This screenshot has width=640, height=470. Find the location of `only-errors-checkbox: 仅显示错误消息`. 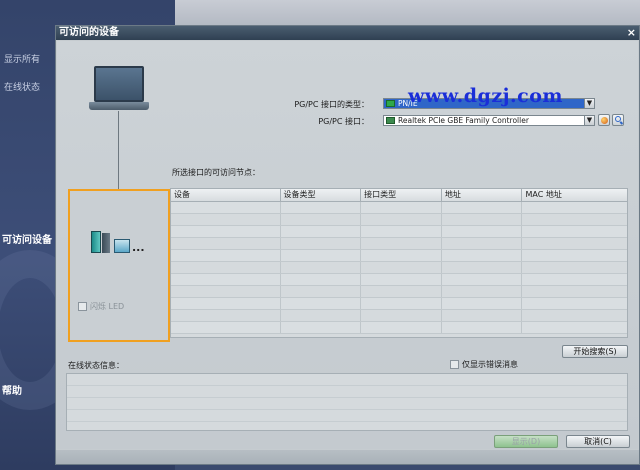

only-errors-checkbox: 仅显示错误消息 is located at coordinates (484, 364).